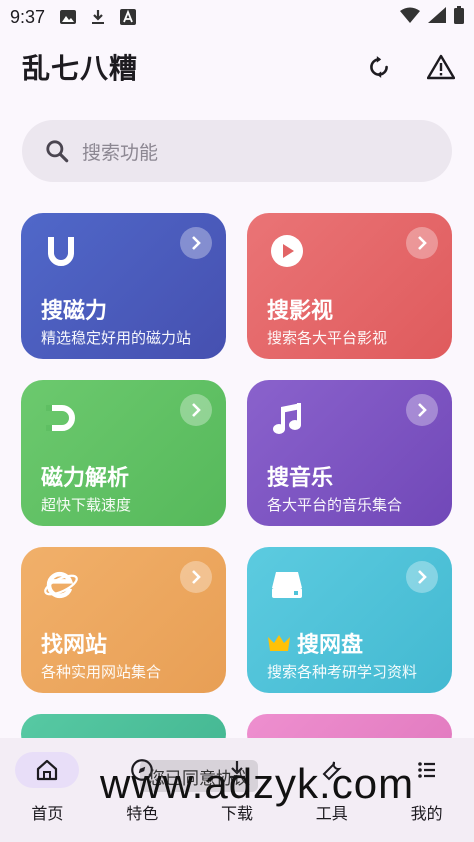  I want to click on warning-button, so click(441, 67).